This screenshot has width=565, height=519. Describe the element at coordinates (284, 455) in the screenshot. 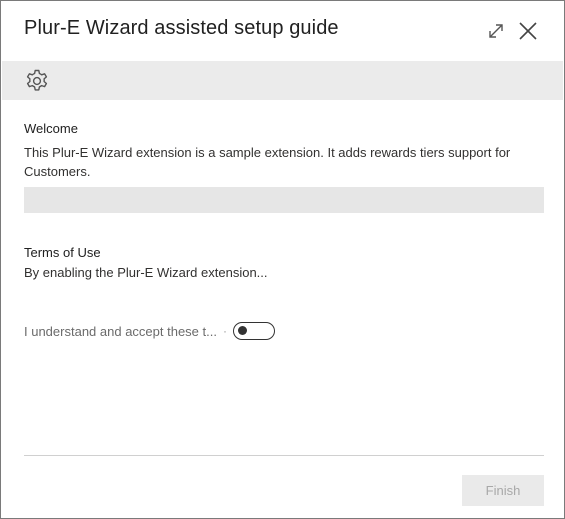

I see `footer-divider` at that location.